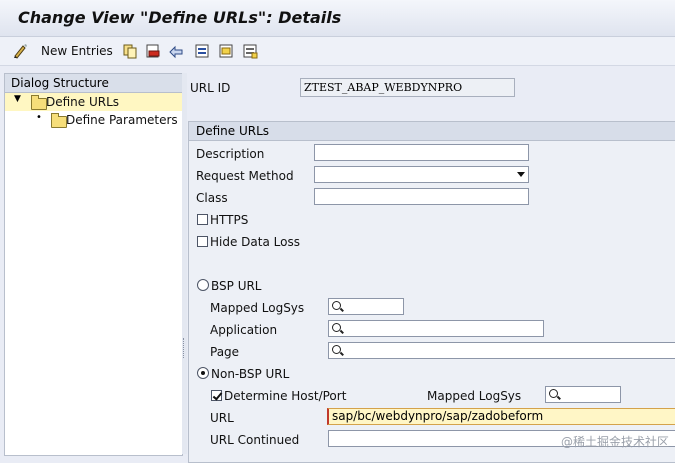 The image size is (675, 463). What do you see at coordinates (250, 51) in the screenshot?
I see `deselect-all-icon` at bounding box center [250, 51].